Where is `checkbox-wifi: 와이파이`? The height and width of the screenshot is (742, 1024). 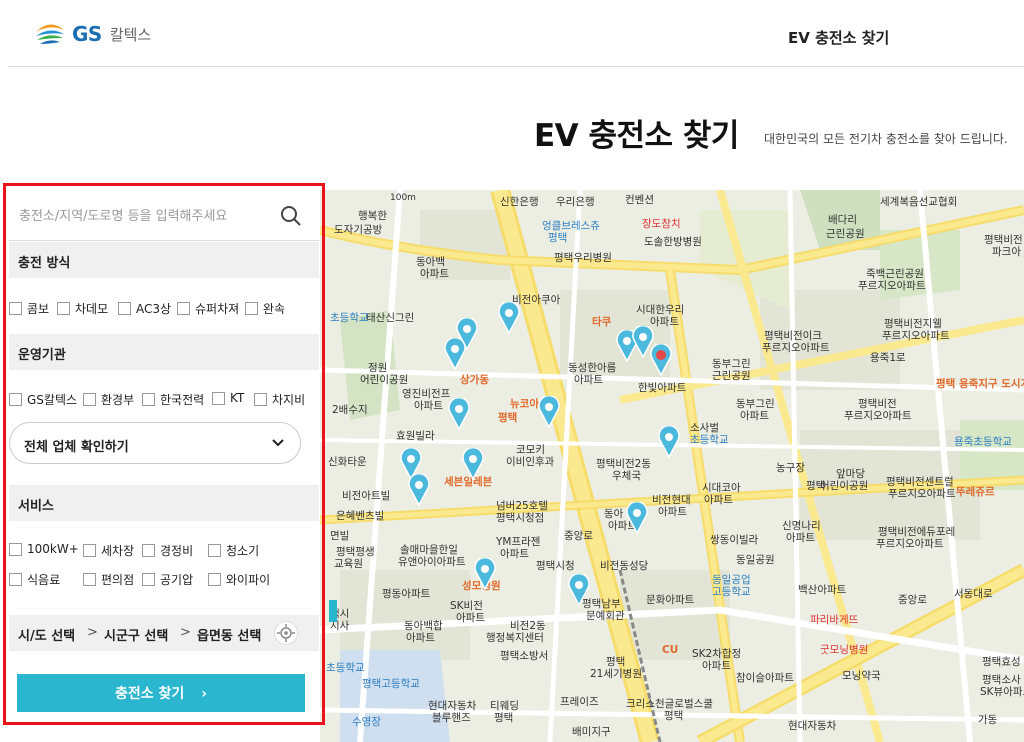
checkbox-wifi: 와이파이 is located at coordinates (239, 579).